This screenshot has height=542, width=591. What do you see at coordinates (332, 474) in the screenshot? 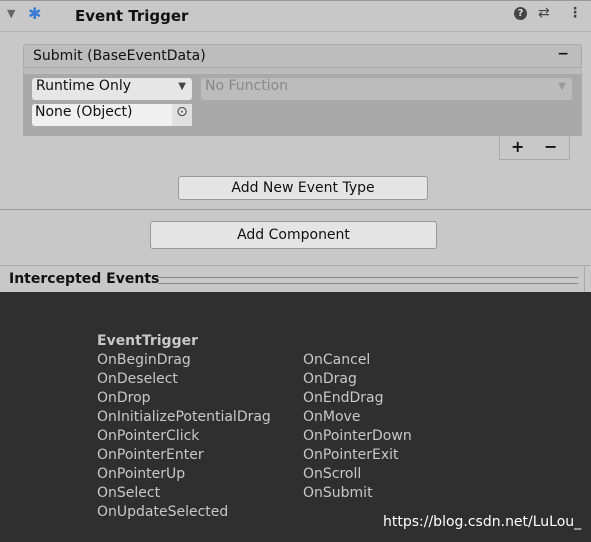
I see `event-item: OnScroll` at bounding box center [332, 474].